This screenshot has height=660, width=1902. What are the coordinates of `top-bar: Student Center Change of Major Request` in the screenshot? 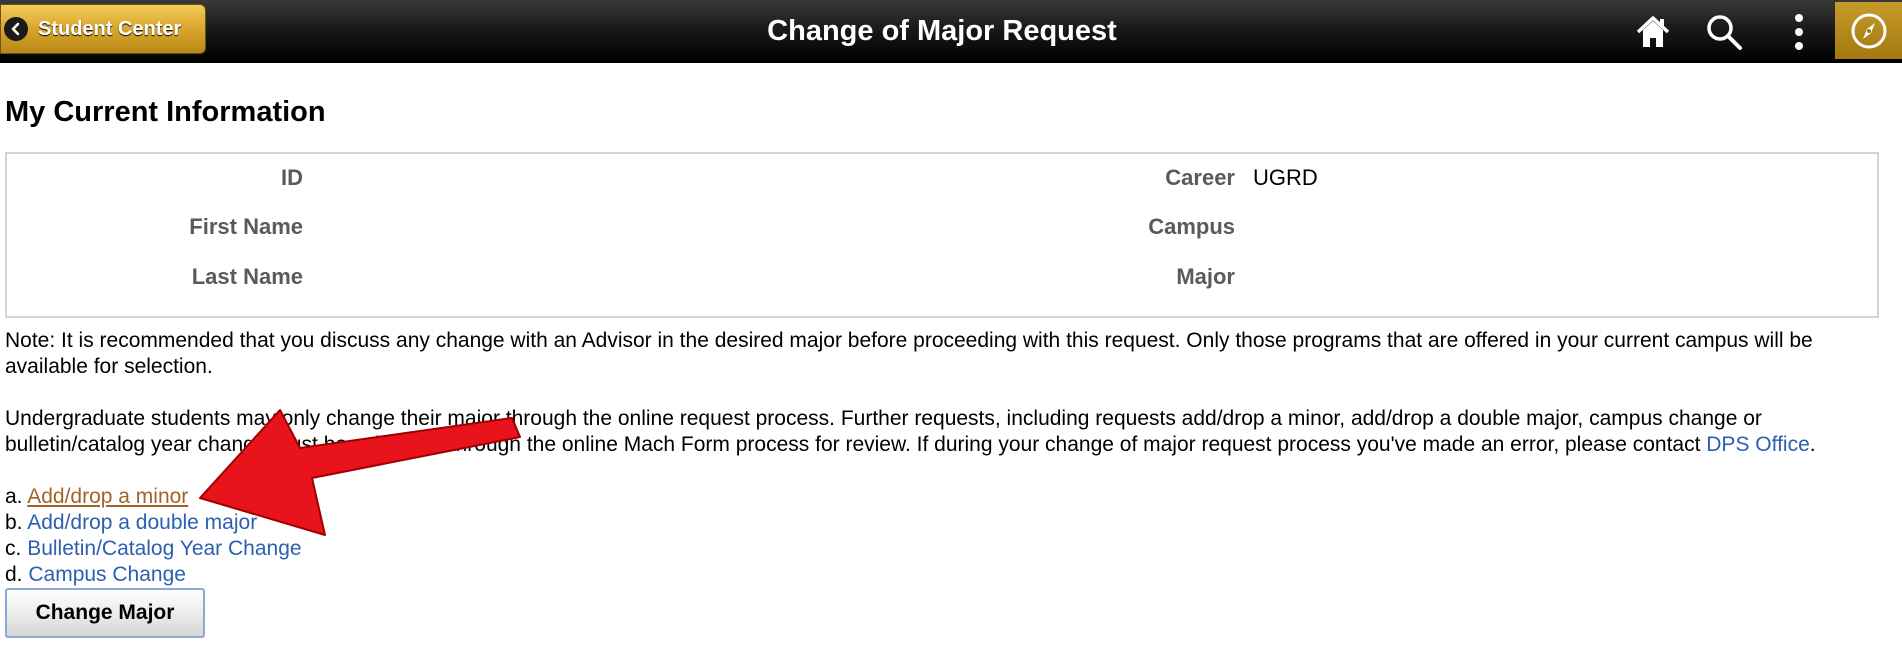 It's located at (951, 31).